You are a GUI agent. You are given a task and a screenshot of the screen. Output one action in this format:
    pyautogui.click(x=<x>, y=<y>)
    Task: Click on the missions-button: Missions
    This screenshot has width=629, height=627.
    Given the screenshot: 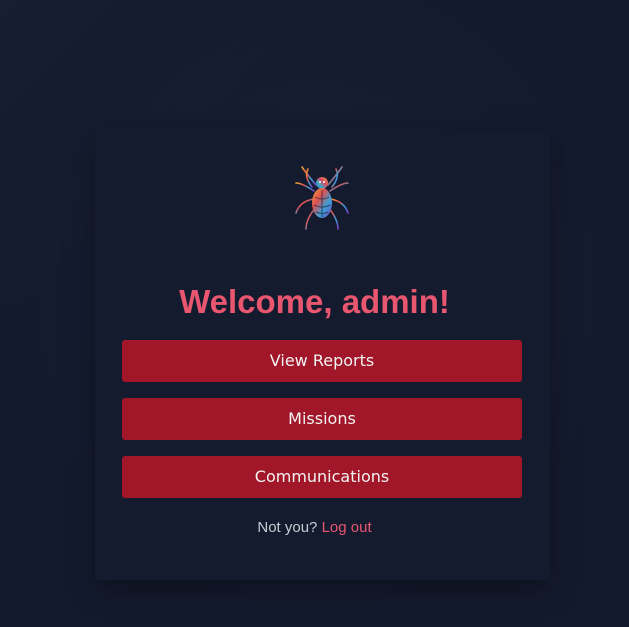 What is the action you would take?
    pyautogui.click(x=322, y=419)
    